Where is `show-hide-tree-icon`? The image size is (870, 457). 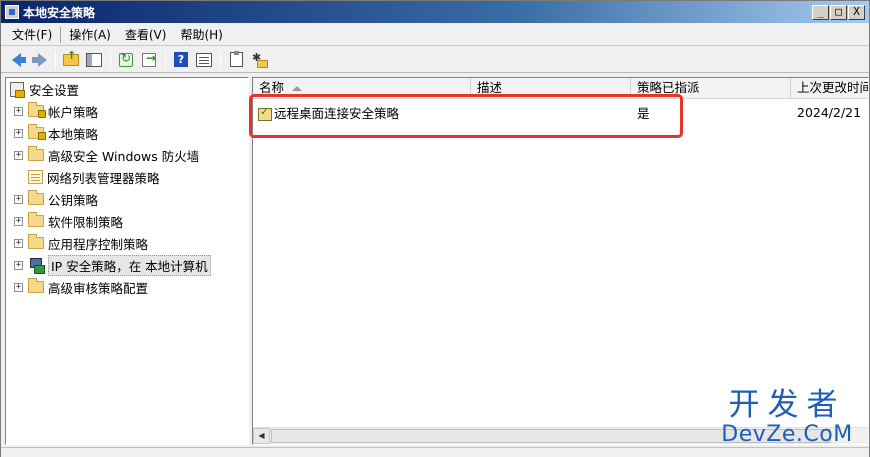
show-hide-tree-icon is located at coordinates (94, 59).